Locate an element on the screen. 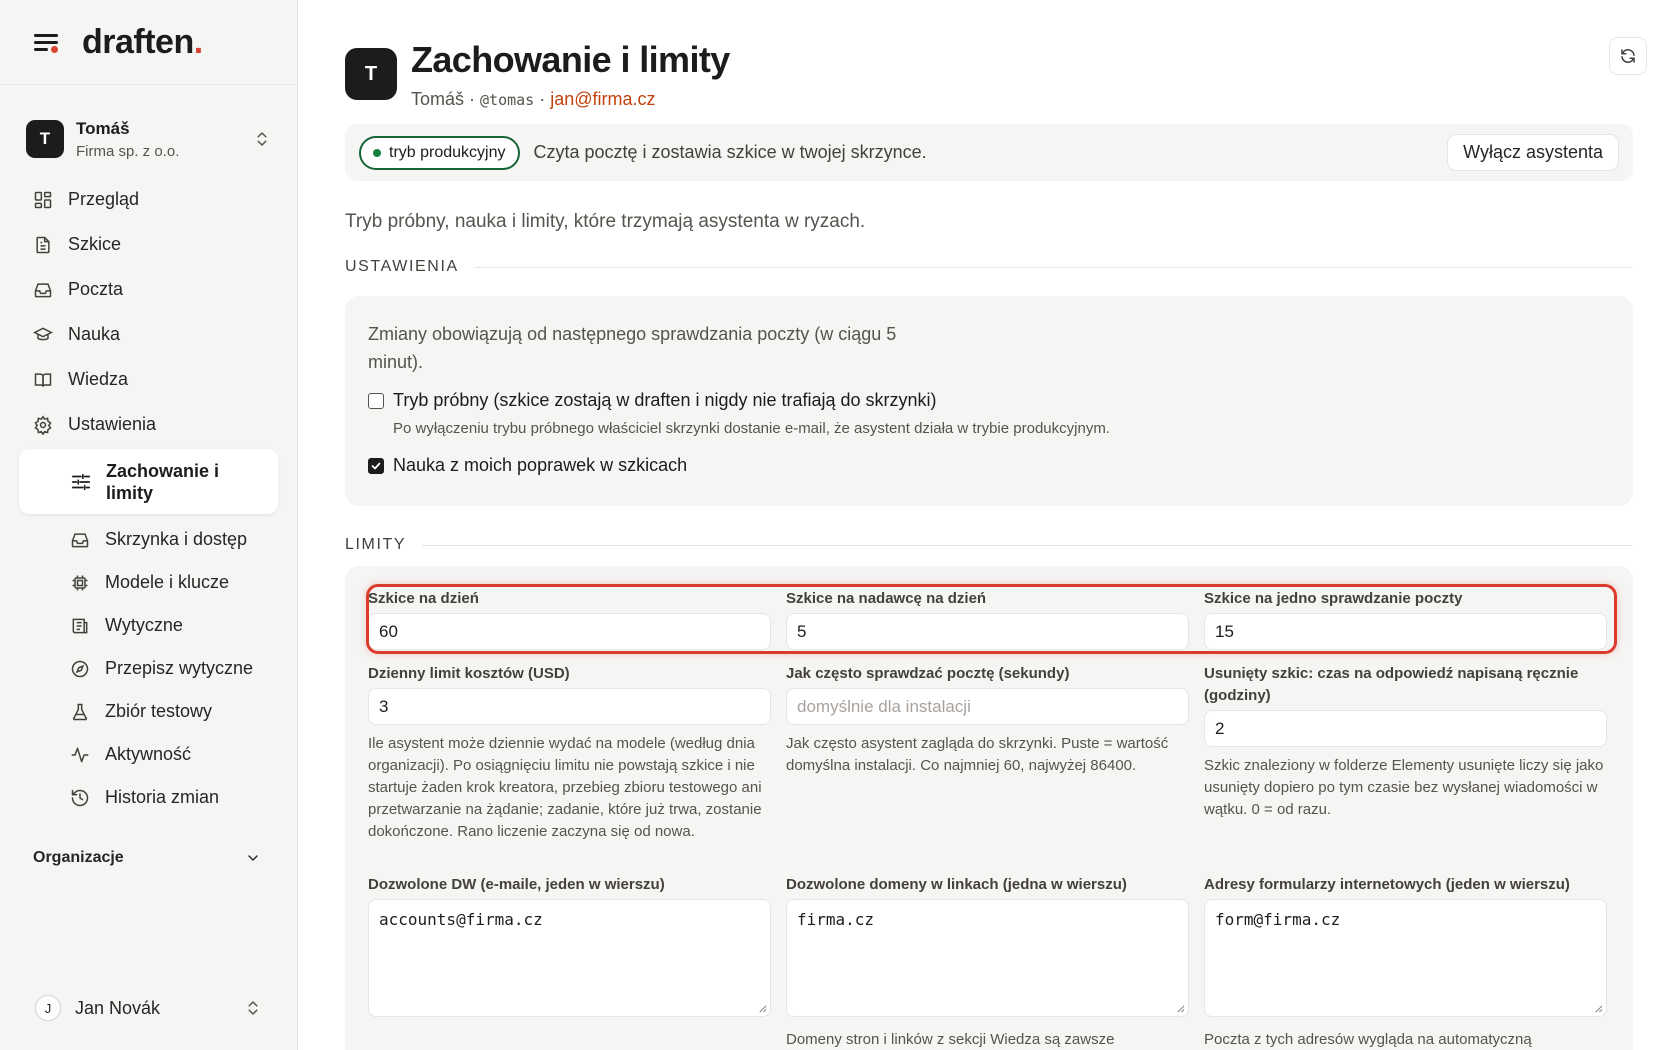  sub-item-wytyczne: Wytyczne is located at coordinates (148, 625).